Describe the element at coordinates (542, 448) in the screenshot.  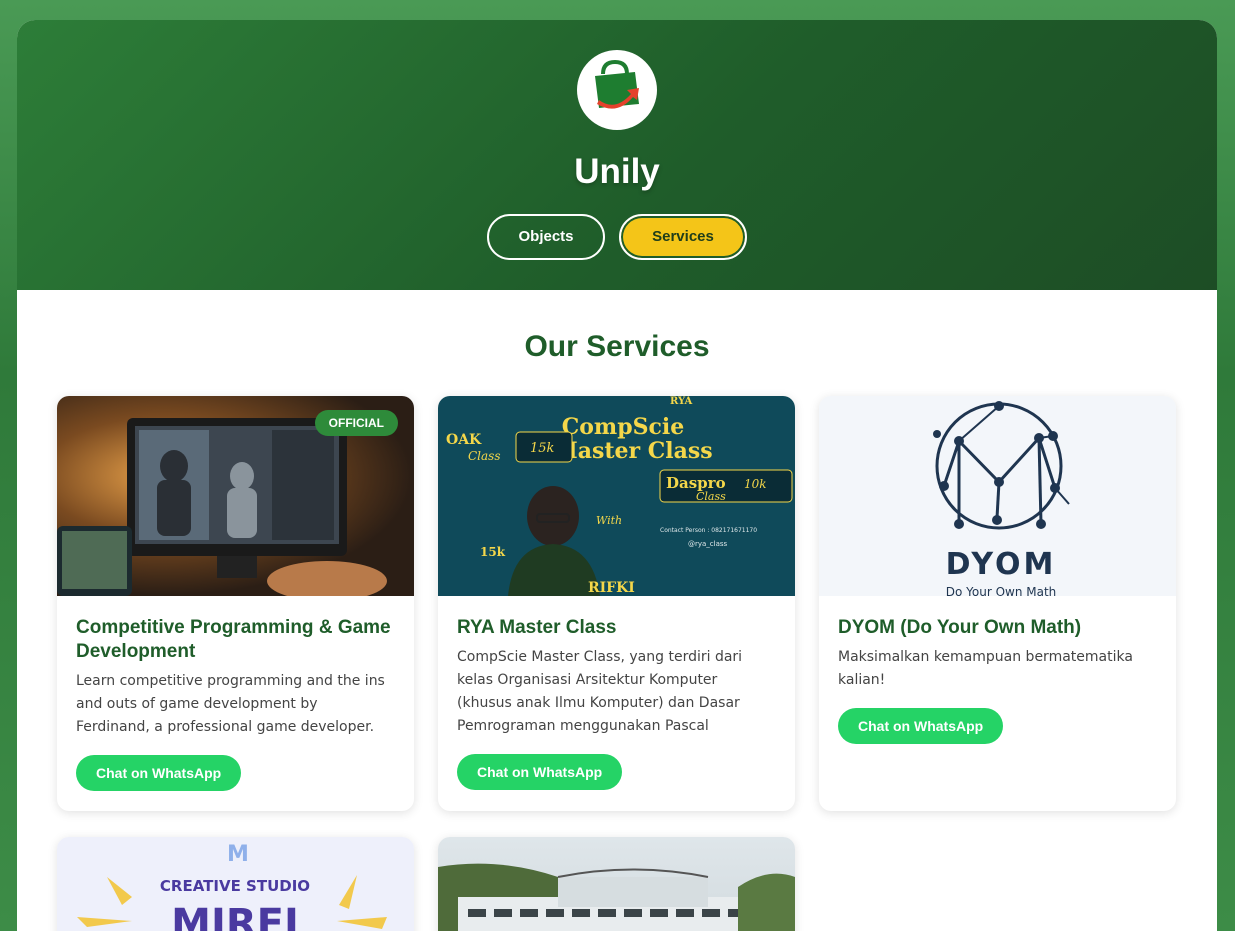
I see `poster-oak-price: 15k` at that location.